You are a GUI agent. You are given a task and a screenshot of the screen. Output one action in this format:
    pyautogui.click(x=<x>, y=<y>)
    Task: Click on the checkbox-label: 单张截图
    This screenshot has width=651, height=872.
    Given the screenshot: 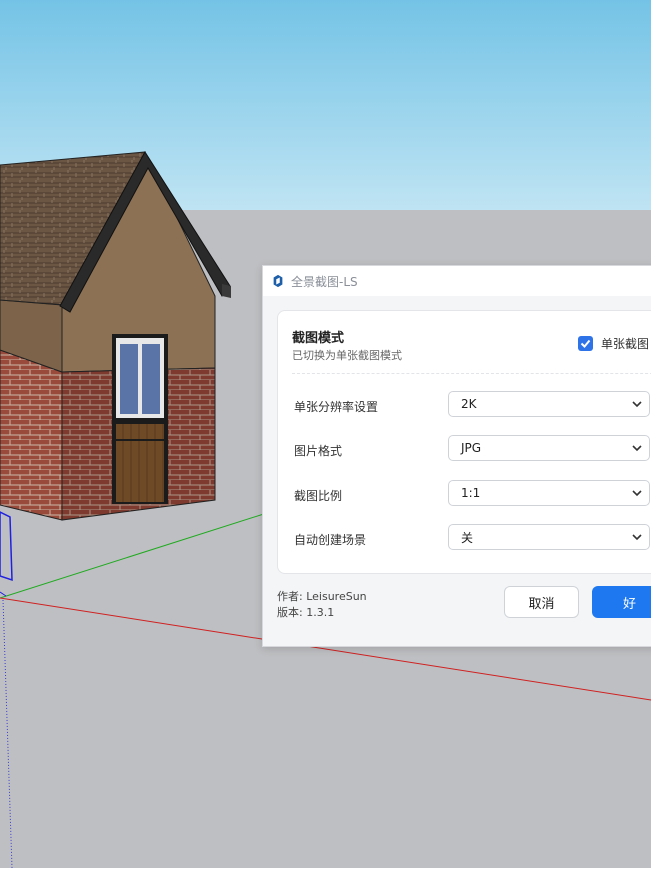 What is the action you would take?
    pyautogui.click(x=625, y=344)
    